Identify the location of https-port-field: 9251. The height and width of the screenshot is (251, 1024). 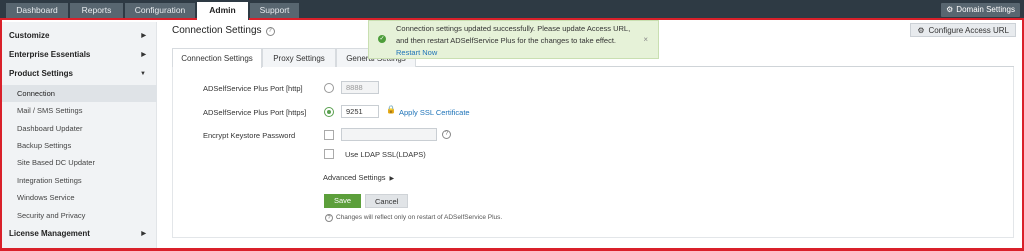
(360, 111).